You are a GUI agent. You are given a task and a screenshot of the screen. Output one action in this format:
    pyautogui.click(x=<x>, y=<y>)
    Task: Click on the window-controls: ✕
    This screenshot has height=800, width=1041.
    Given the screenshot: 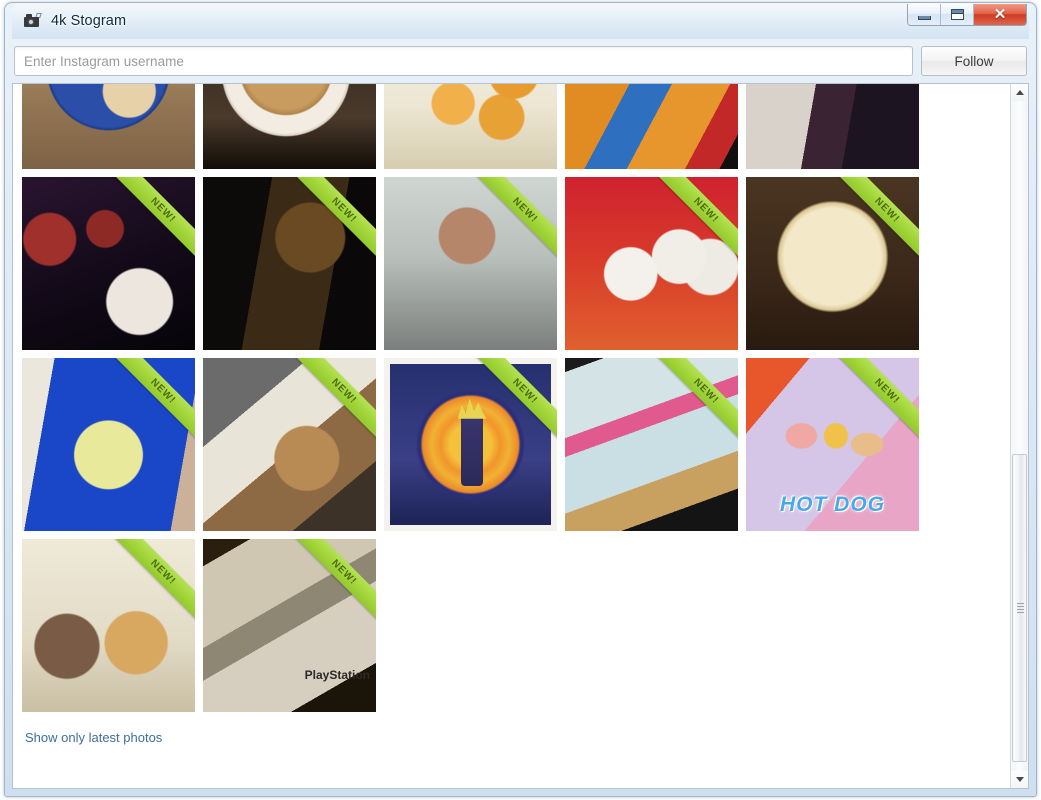 What is the action you would take?
    pyautogui.click(x=967, y=15)
    